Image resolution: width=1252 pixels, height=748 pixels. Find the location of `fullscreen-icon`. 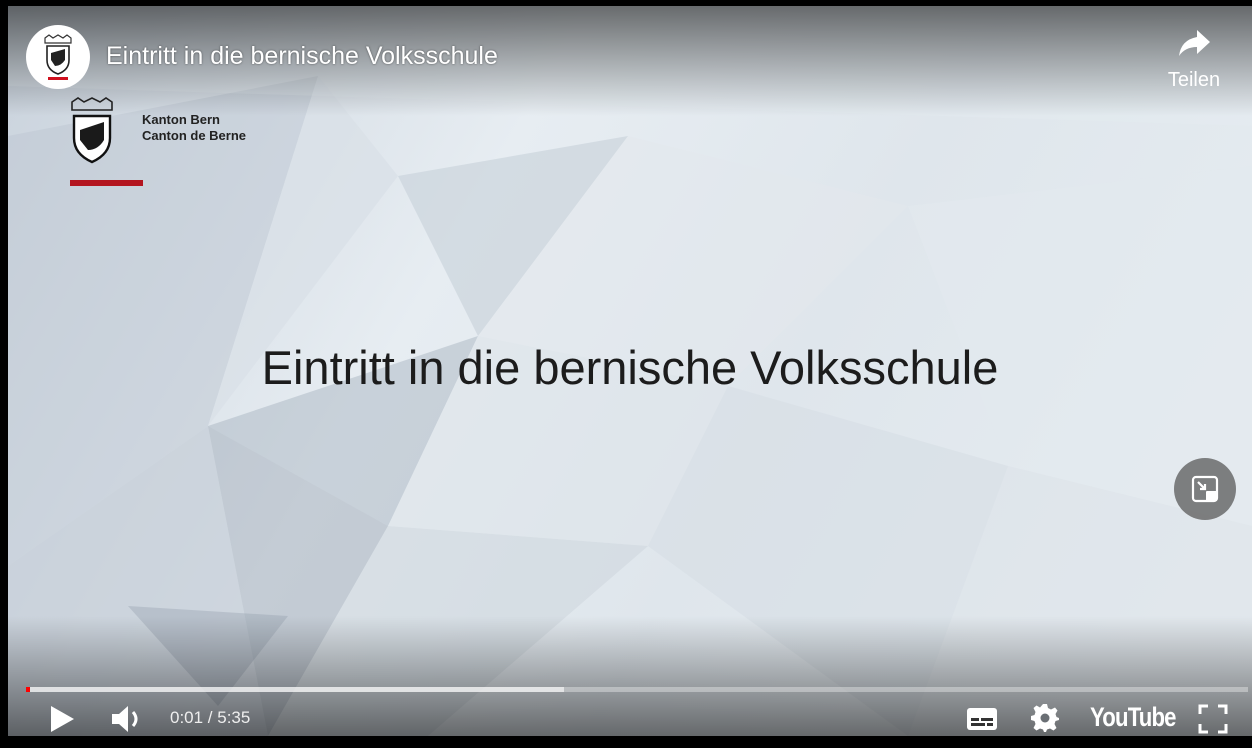

fullscreen-icon is located at coordinates (1213, 719).